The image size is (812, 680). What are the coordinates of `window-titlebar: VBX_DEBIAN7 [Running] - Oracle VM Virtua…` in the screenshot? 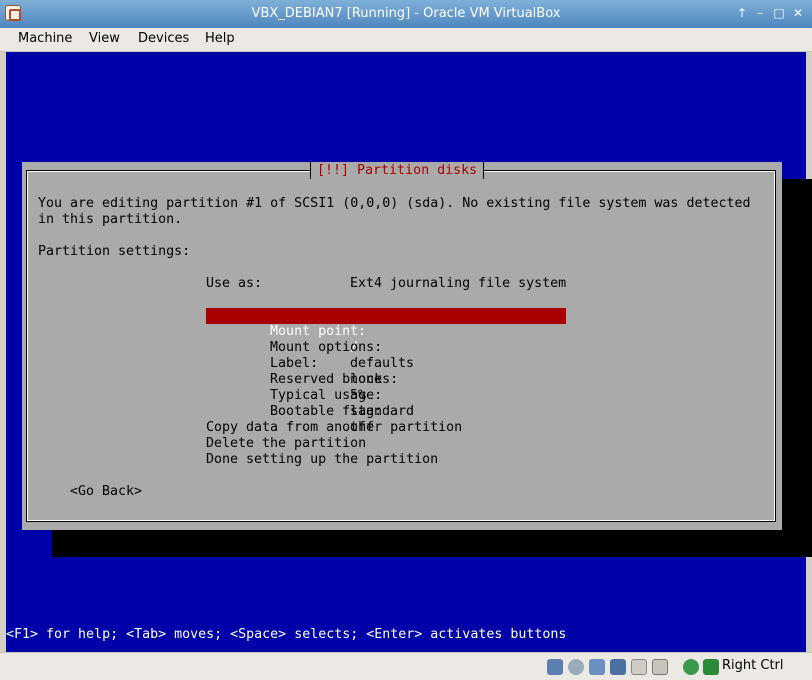 It's located at (406, 14).